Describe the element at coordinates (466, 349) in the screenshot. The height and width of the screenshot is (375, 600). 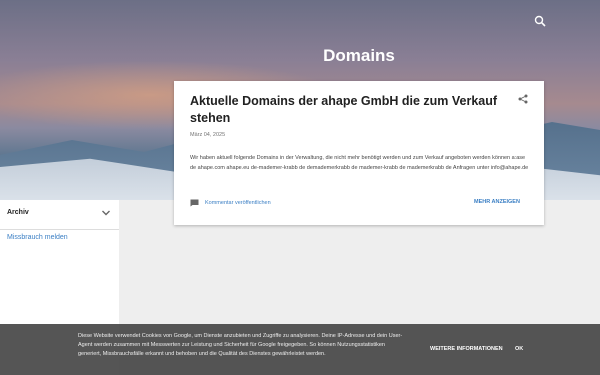
I see `more-info-button: WEITERE INFORMATIONEN` at that location.